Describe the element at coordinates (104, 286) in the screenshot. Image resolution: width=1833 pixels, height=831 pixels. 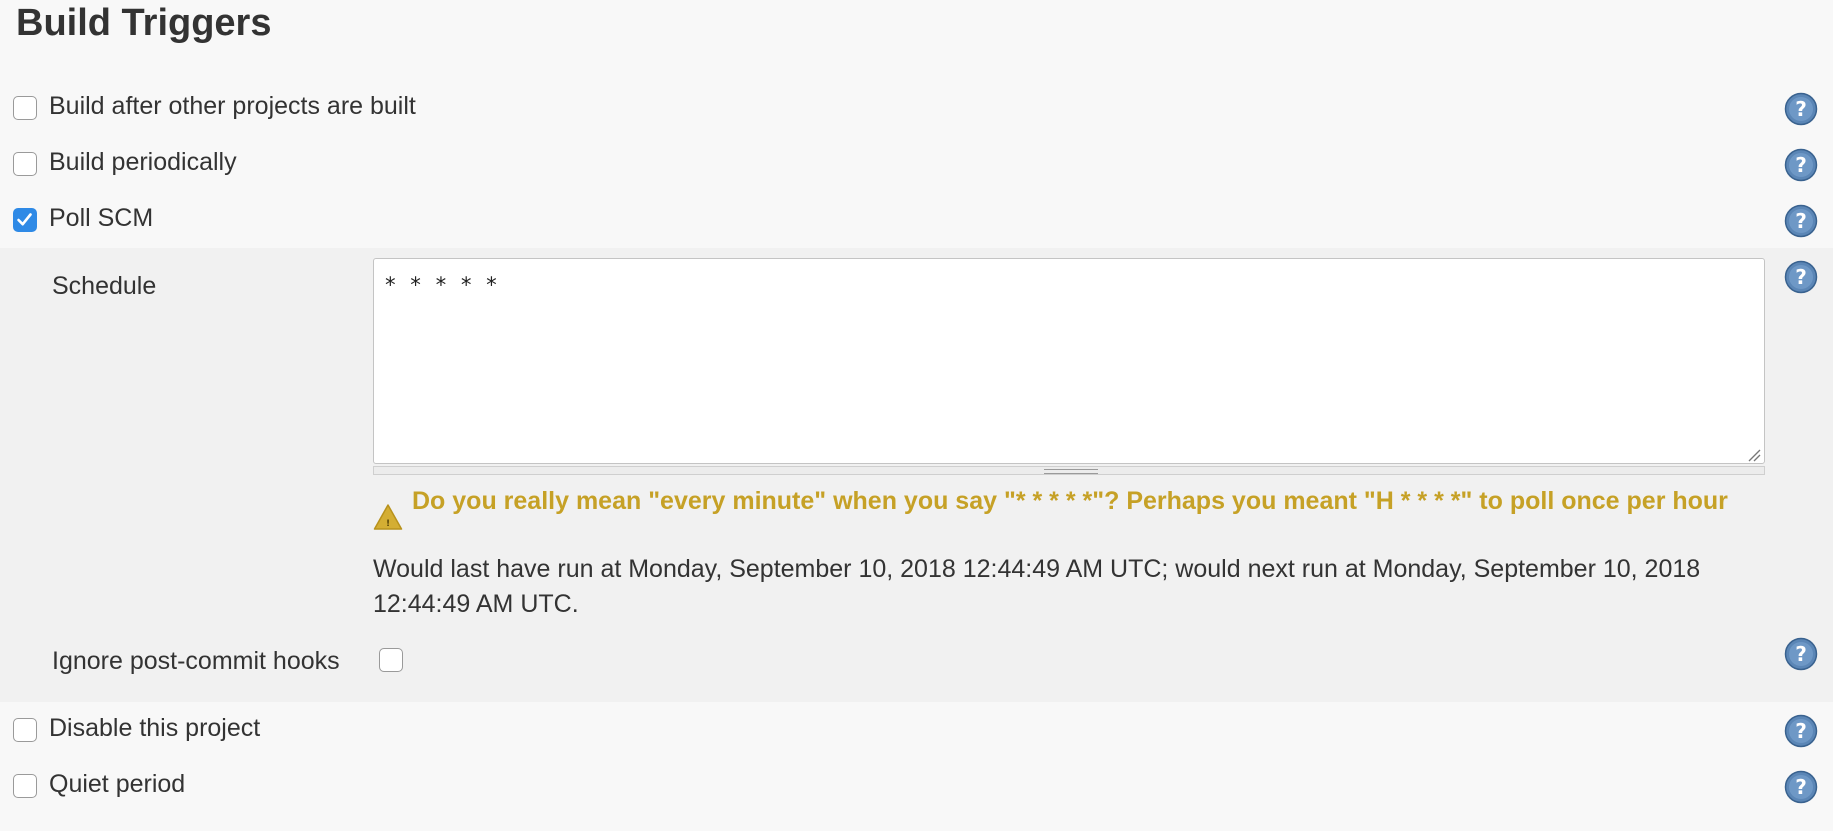
I see `schedule-label: Schedule` at that location.